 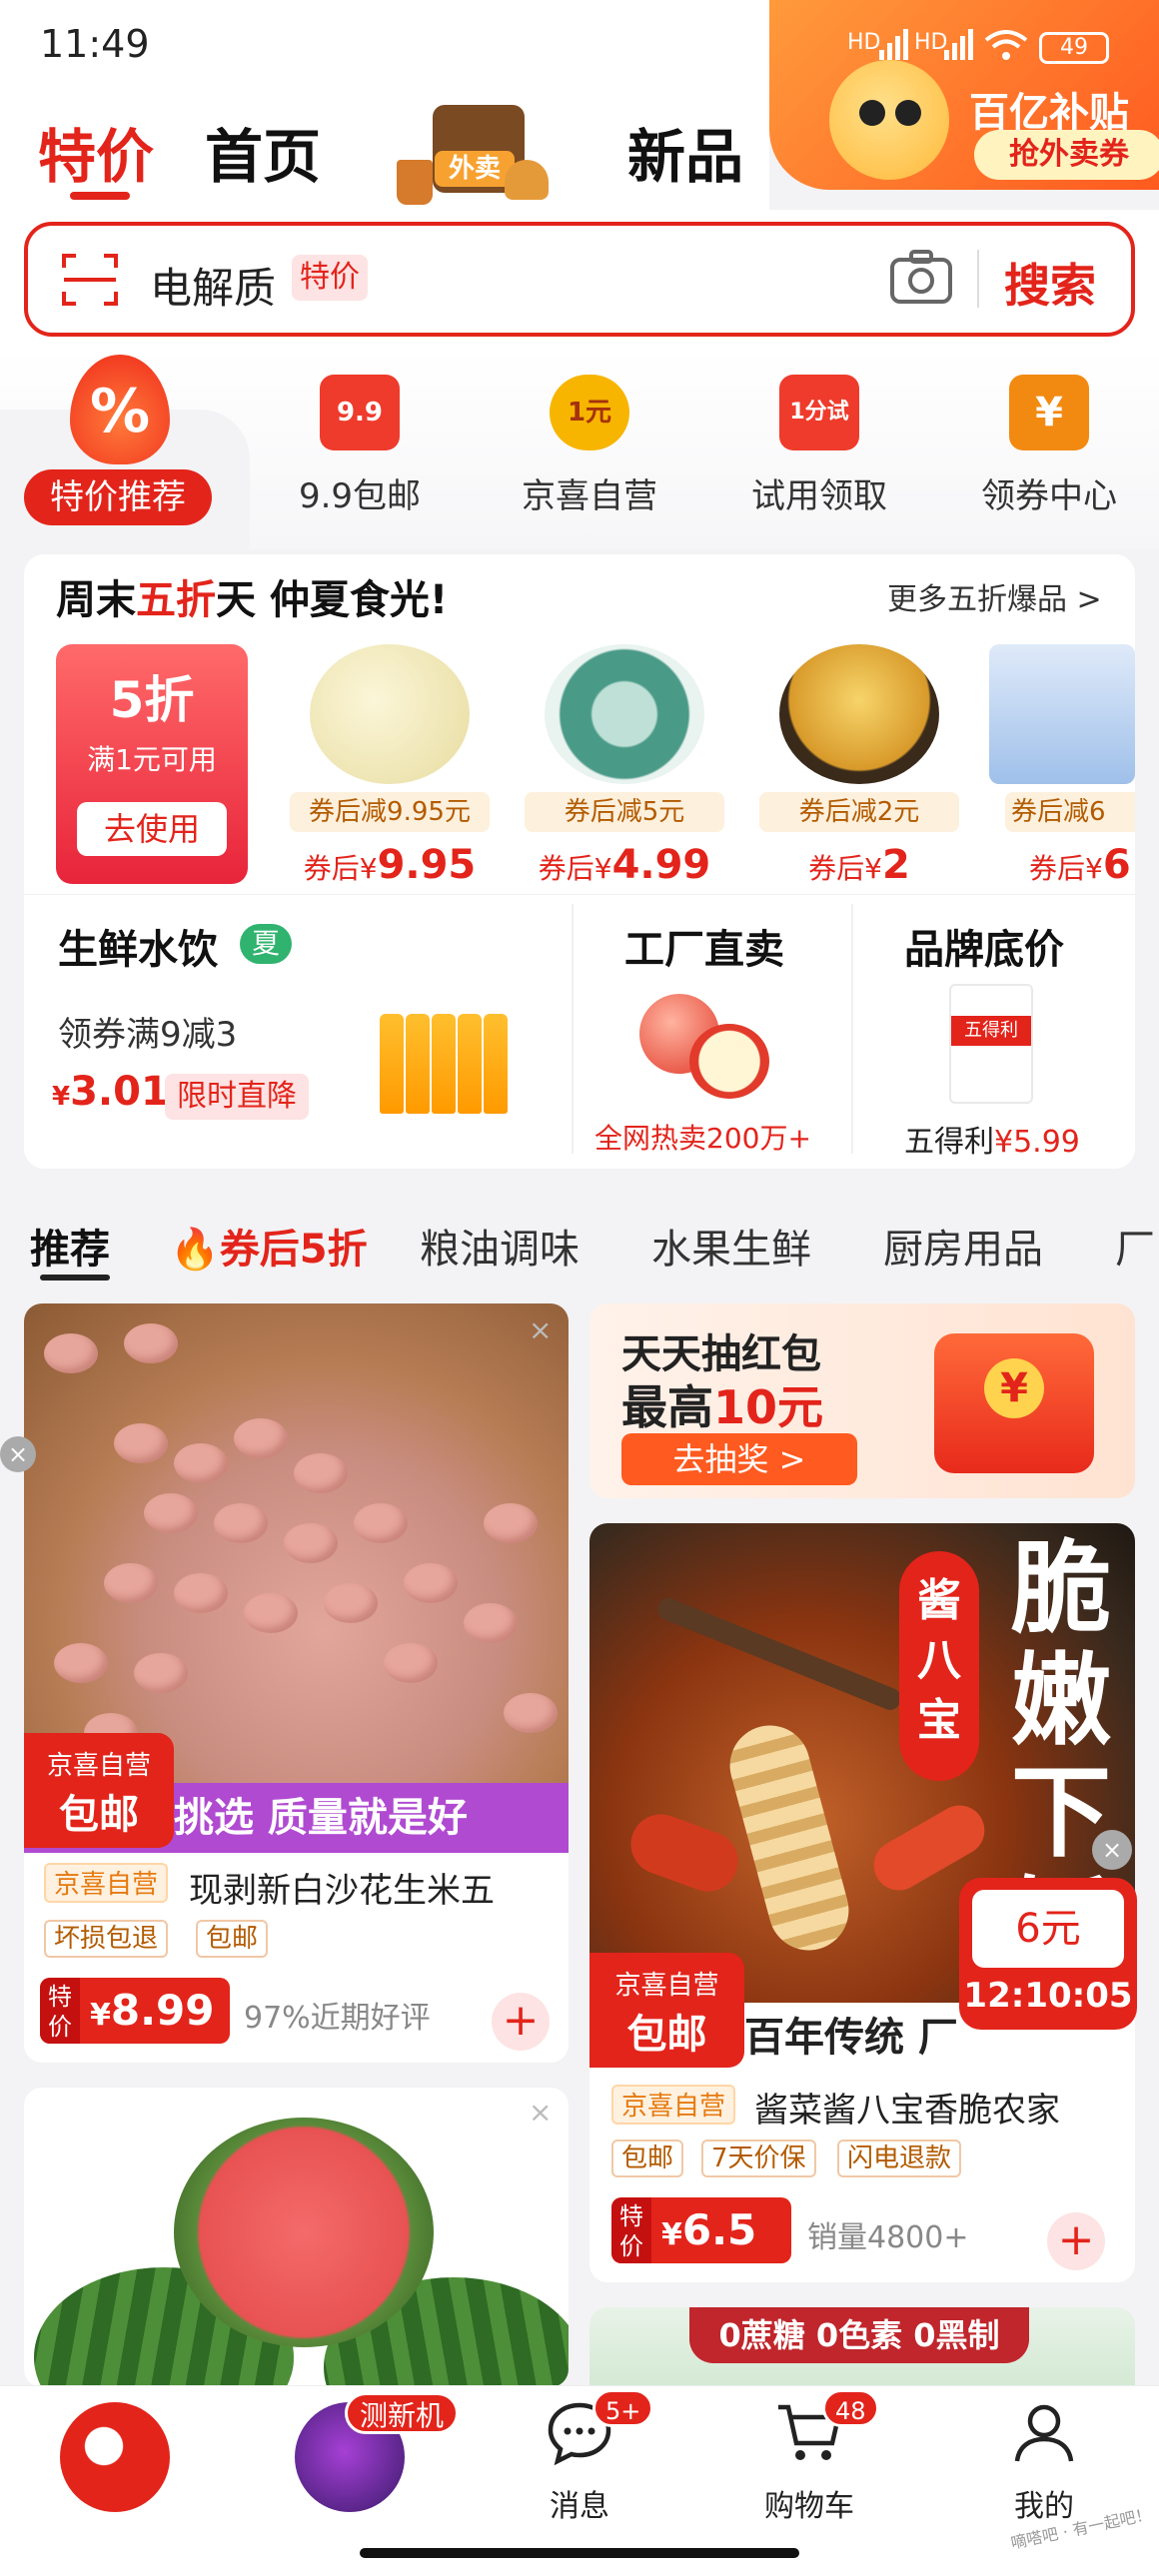 What do you see at coordinates (269, 1246) in the screenshot?
I see `feed-tab-coupon-half: 🔥券后5折` at bounding box center [269, 1246].